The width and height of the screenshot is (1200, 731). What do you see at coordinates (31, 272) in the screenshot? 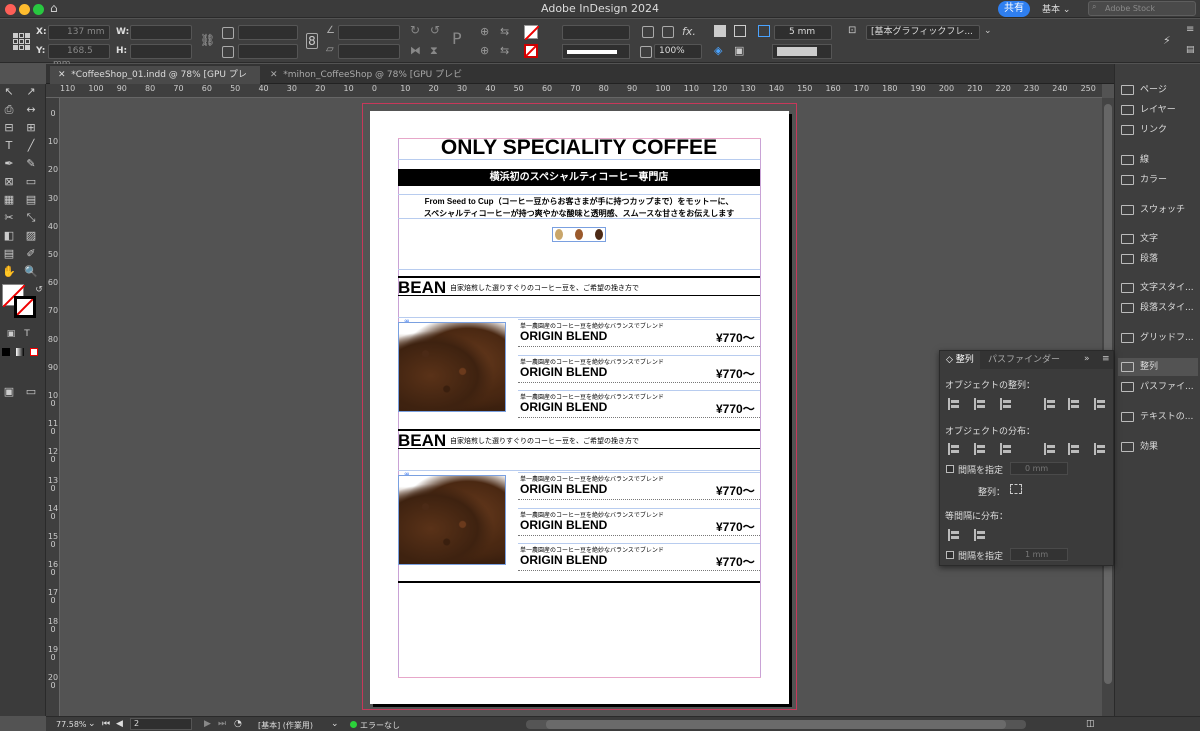
I see `zoom-tool-icon: 🔍` at bounding box center [31, 272].